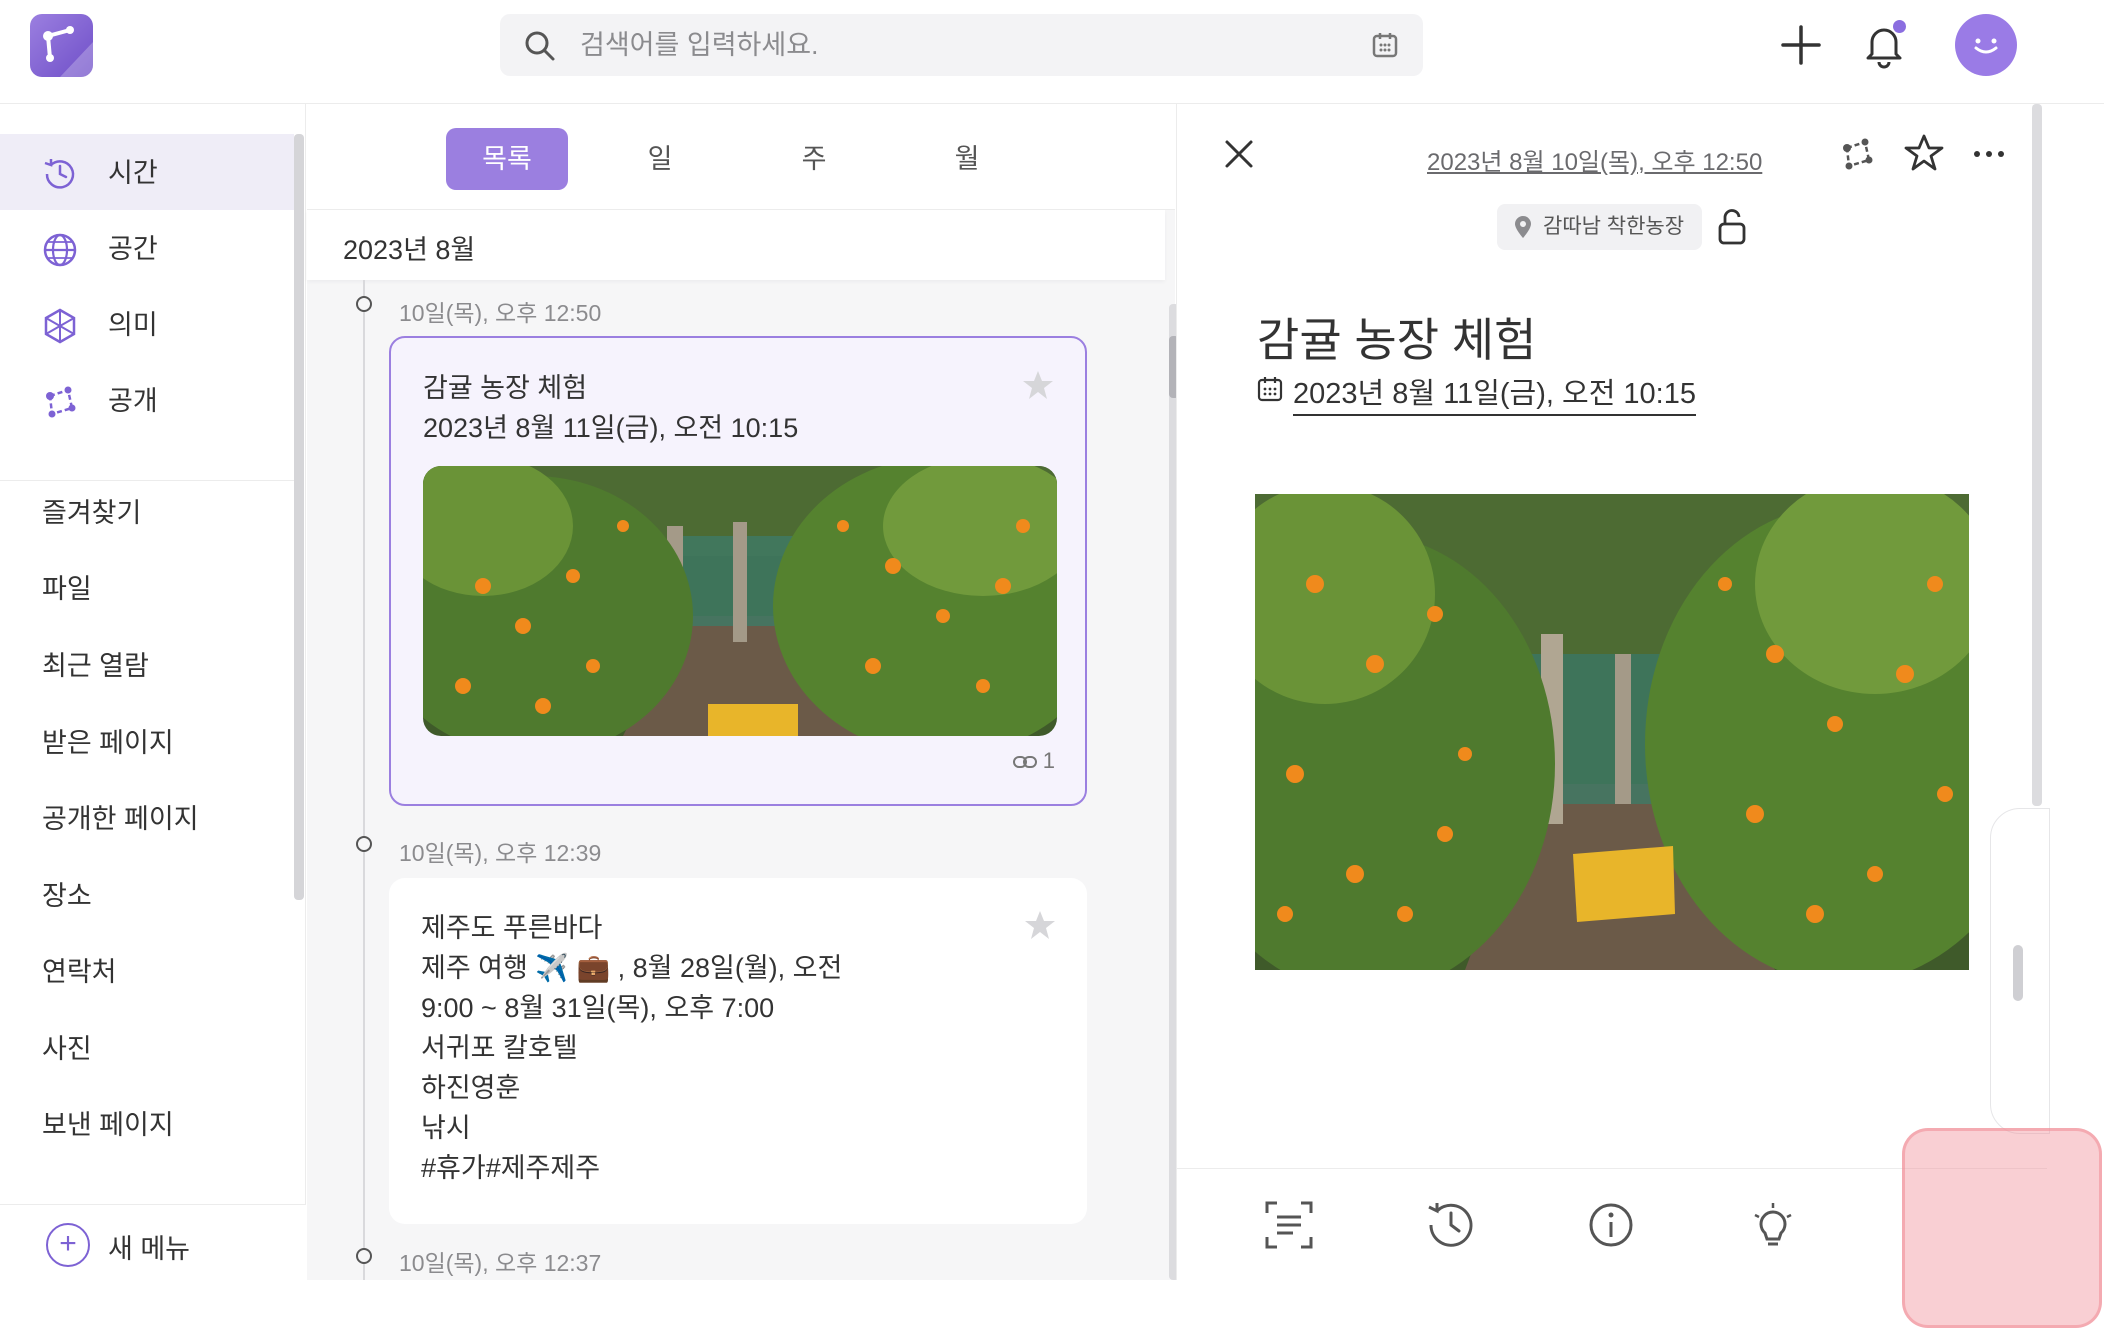 The image size is (2104, 1332). Describe the element at coordinates (1024, 762) in the screenshot. I see `link-icon` at that location.